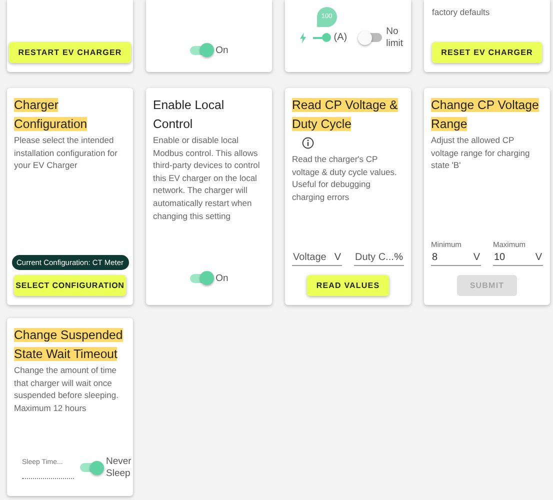 The height and width of the screenshot is (500, 553). I want to click on restart-button: RESTART EV CHARGER, so click(70, 52).